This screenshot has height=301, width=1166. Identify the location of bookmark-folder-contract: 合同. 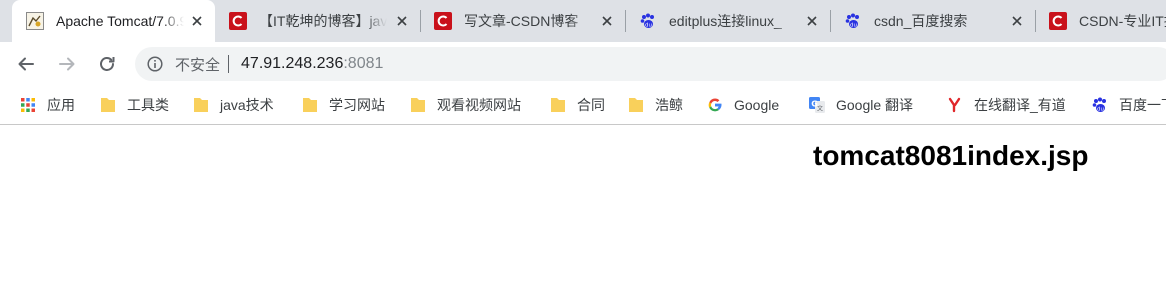
(577, 105).